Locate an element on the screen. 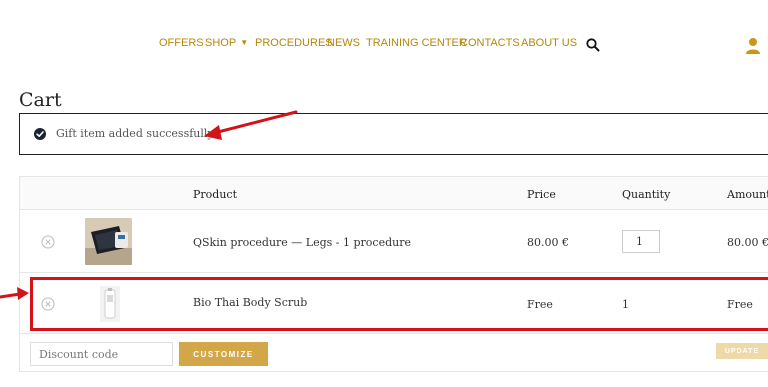 The image size is (768, 387). search-icon is located at coordinates (593, 45).